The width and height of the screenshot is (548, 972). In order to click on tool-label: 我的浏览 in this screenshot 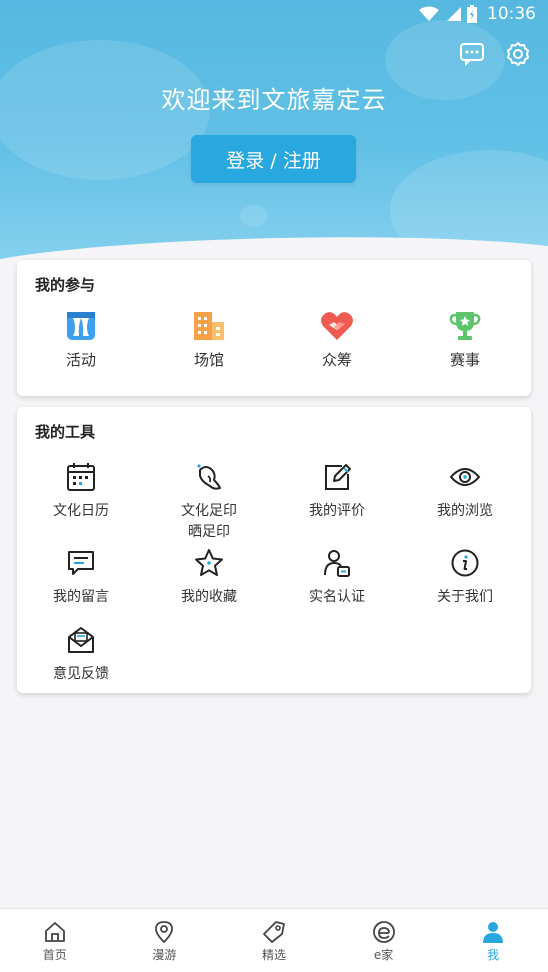, I will do `click(465, 511)`.